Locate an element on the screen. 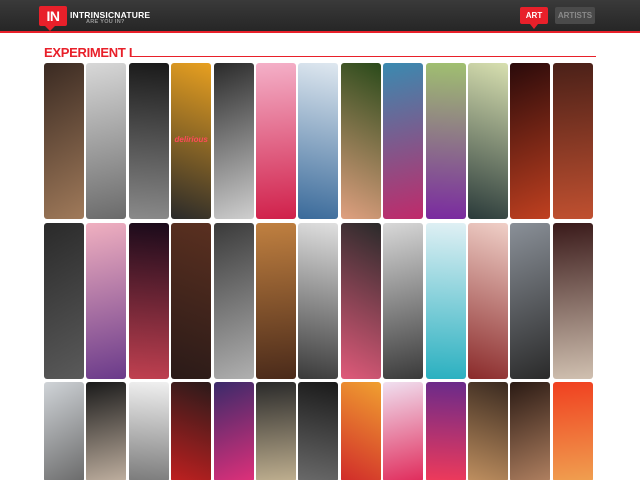 The width and height of the screenshot is (640, 480). nav-artists-button: ARTISTS is located at coordinates (575, 15).